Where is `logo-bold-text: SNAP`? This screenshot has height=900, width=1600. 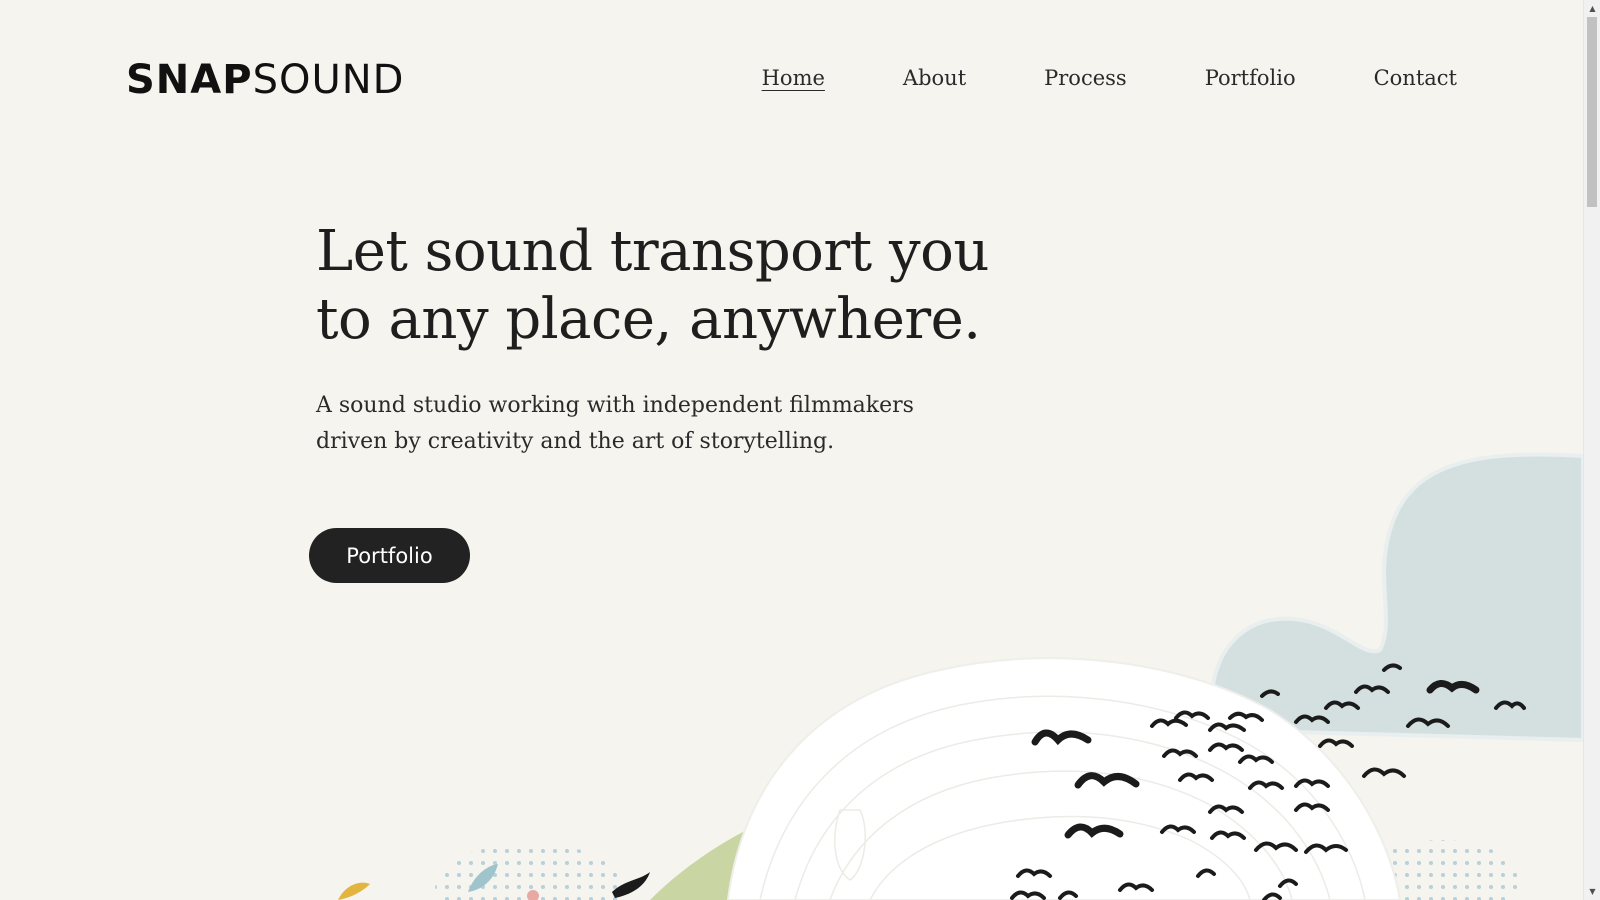
logo-bold-text: SNAP is located at coordinates (189, 80).